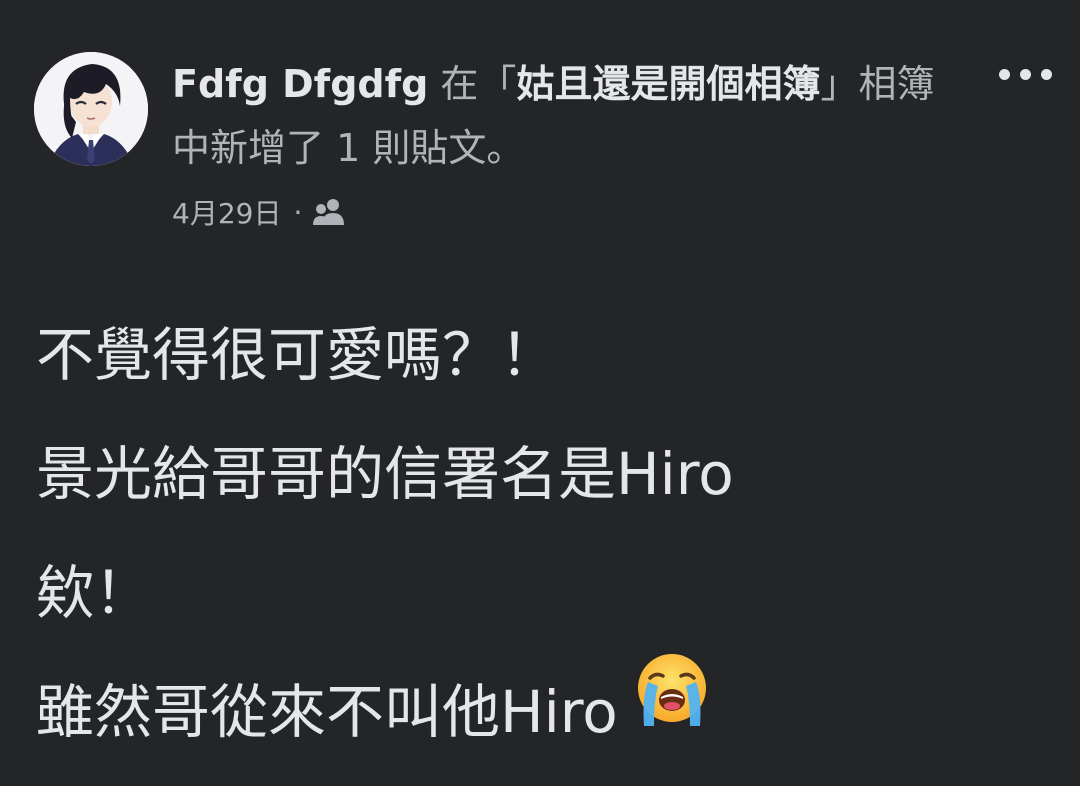  I want to click on post-text-line: 景光給哥哥的信署名是Hiro, so click(385, 474).